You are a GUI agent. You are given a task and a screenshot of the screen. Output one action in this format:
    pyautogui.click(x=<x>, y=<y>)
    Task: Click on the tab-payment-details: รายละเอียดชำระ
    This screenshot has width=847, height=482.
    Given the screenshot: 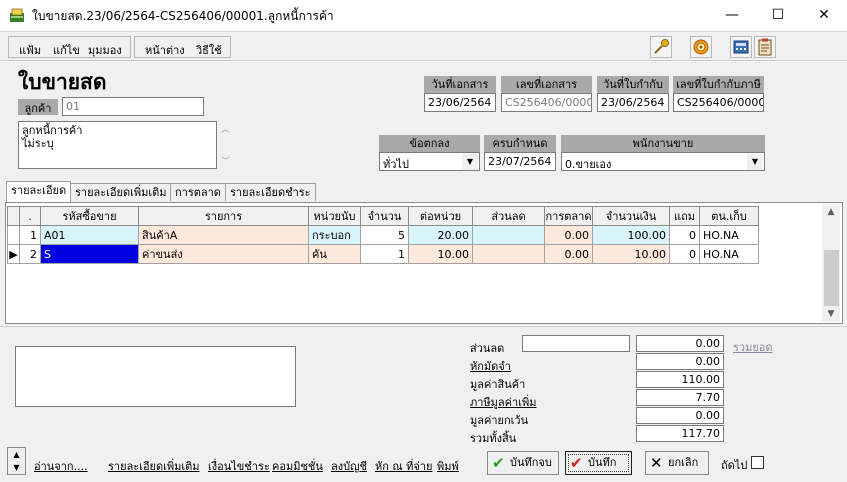 What is the action you would take?
    pyautogui.click(x=270, y=192)
    